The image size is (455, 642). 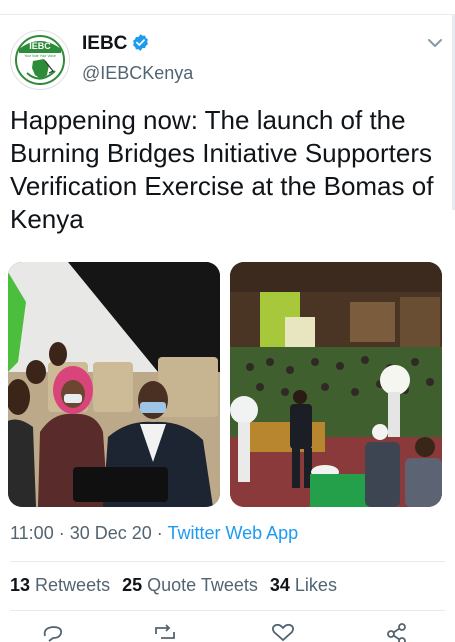 I want to click on likes-count: 34, so click(x=279, y=585).